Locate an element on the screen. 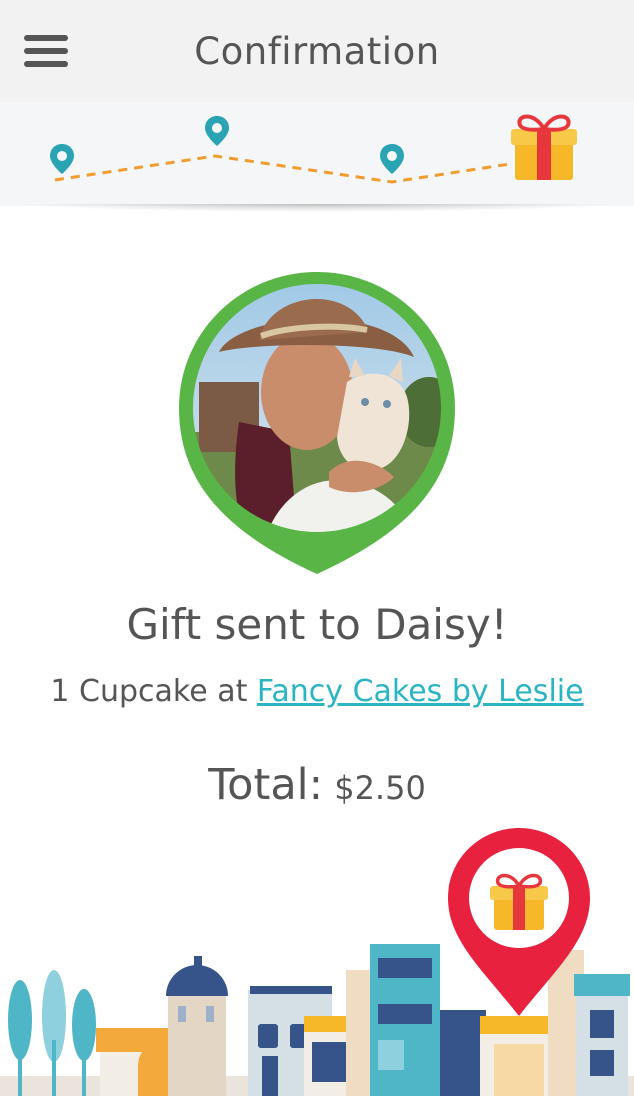 The width and height of the screenshot is (634, 1096). app-header: Confirmation is located at coordinates (317, 51).